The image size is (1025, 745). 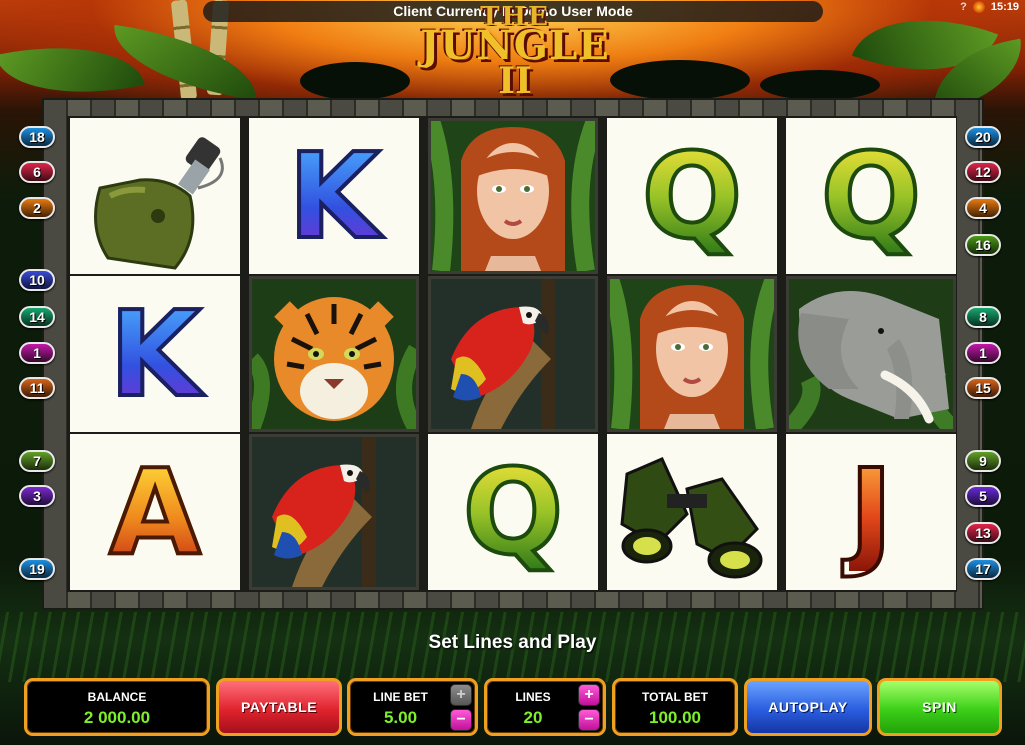 I want to click on symbol-letter: J, so click(x=871, y=512).